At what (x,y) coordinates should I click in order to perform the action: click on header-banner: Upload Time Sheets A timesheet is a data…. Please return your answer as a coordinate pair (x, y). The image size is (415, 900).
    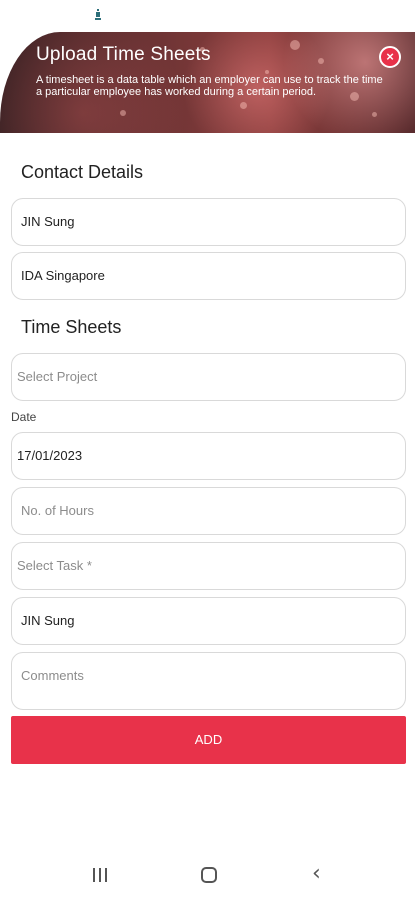
    Looking at the image, I should click on (207, 82).